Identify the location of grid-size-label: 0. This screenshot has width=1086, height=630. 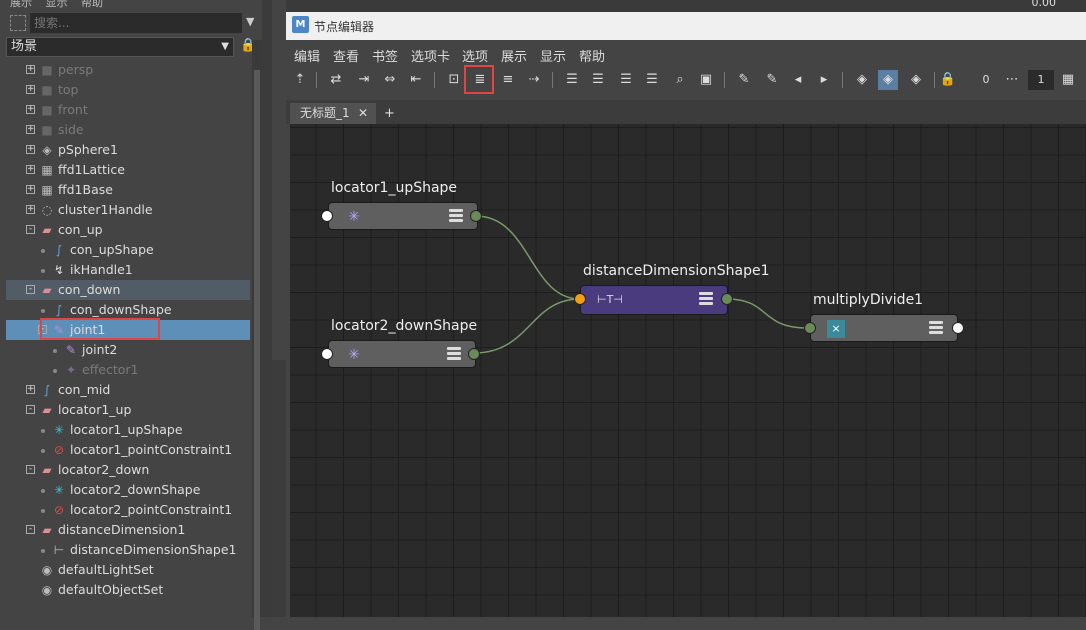
(986, 80).